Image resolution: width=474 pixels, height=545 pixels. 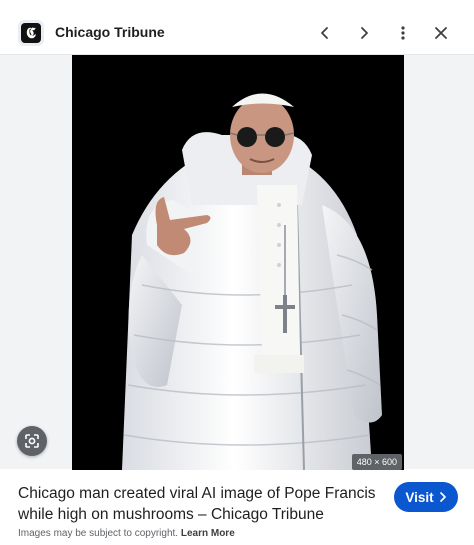 I want to click on visit-button-label: Visit, so click(x=419, y=497).